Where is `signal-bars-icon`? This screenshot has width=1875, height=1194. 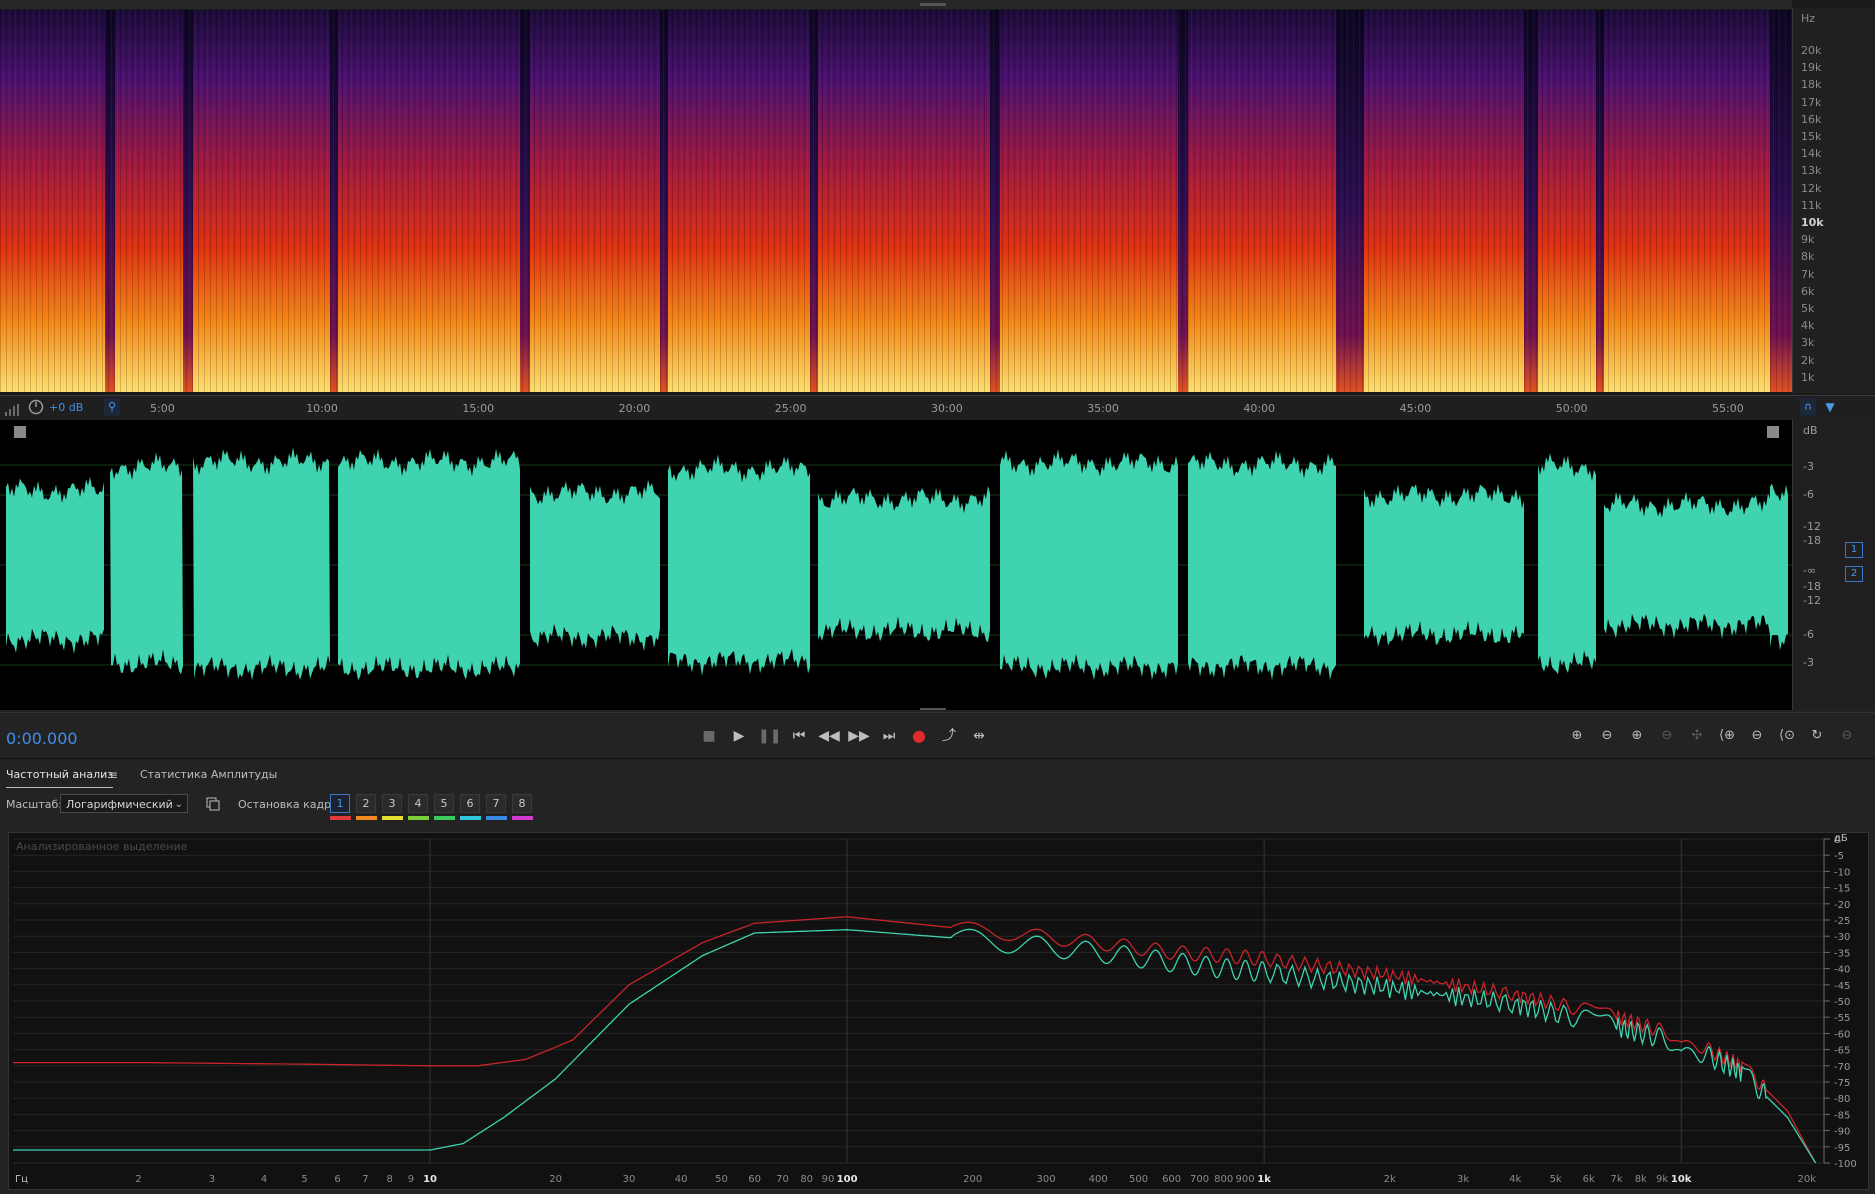
signal-bars-icon is located at coordinates (12, 408).